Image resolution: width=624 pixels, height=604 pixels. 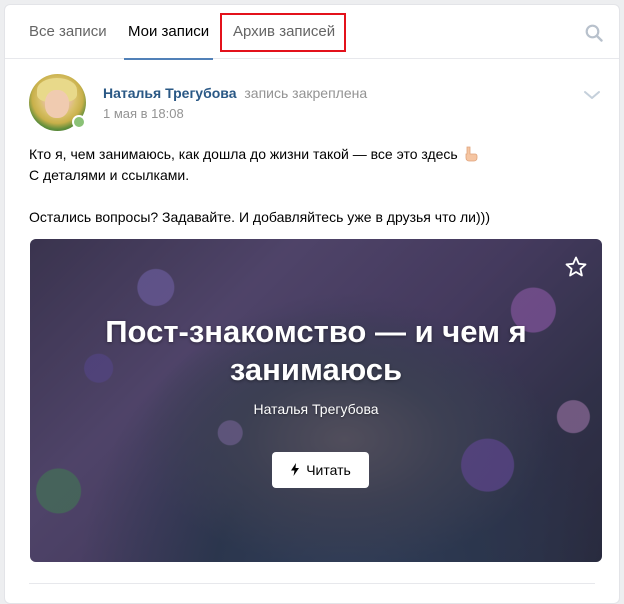 I want to click on read-button-label: Читать, so click(x=328, y=470).